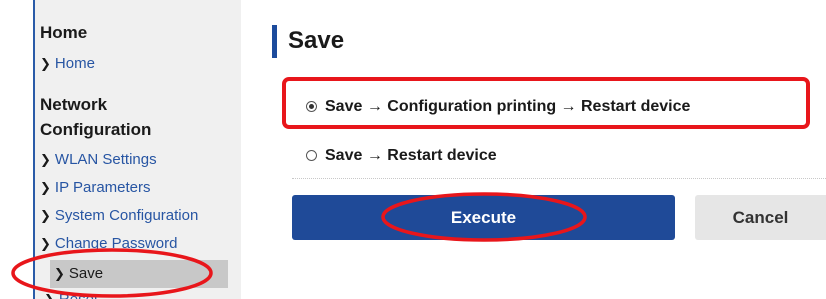  Describe the element at coordinates (64, 32) in the screenshot. I see `sidebar-heading-home: Home` at that location.